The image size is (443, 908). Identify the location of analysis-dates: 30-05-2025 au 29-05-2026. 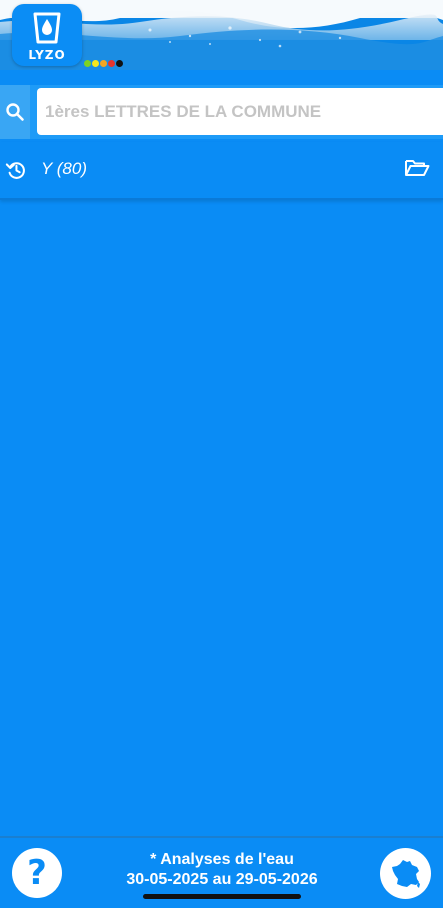
(222, 879).